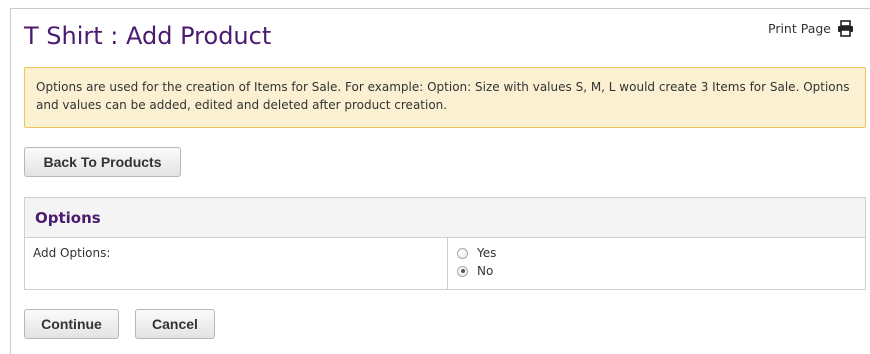 The width and height of the screenshot is (870, 354). Describe the element at coordinates (476, 271) in the screenshot. I see `option-no: No` at that location.